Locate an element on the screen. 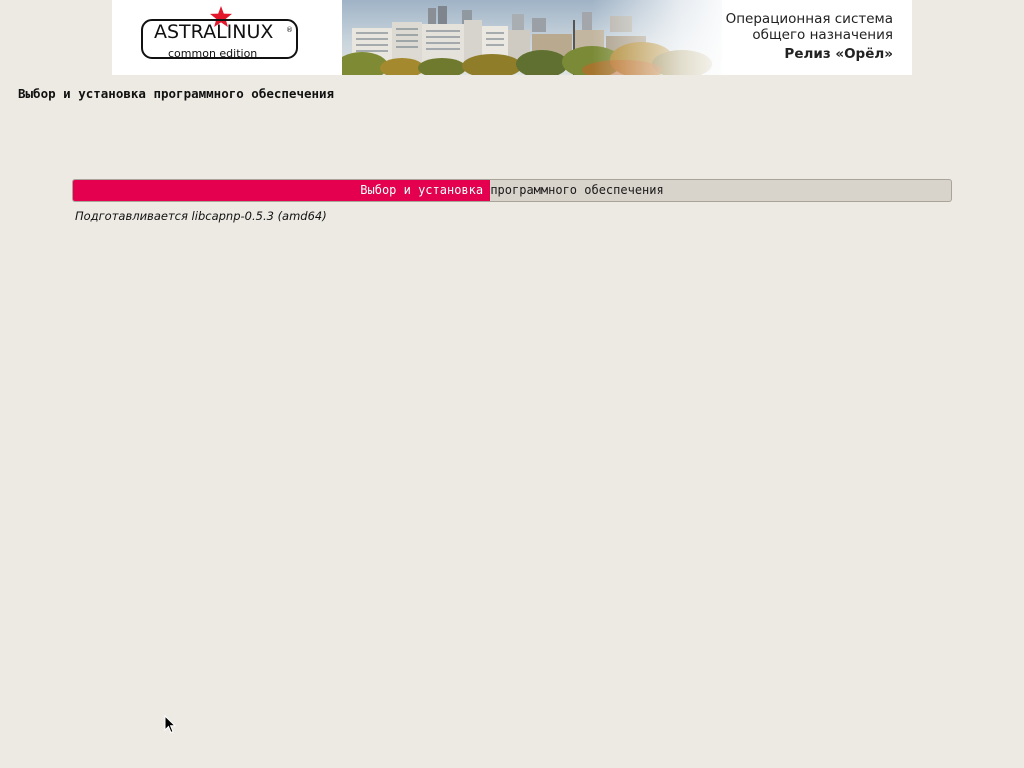 The width and height of the screenshot is (1024, 768). astralinux-logo: ASTRALINUX ® common edition is located at coordinates (227, 37).